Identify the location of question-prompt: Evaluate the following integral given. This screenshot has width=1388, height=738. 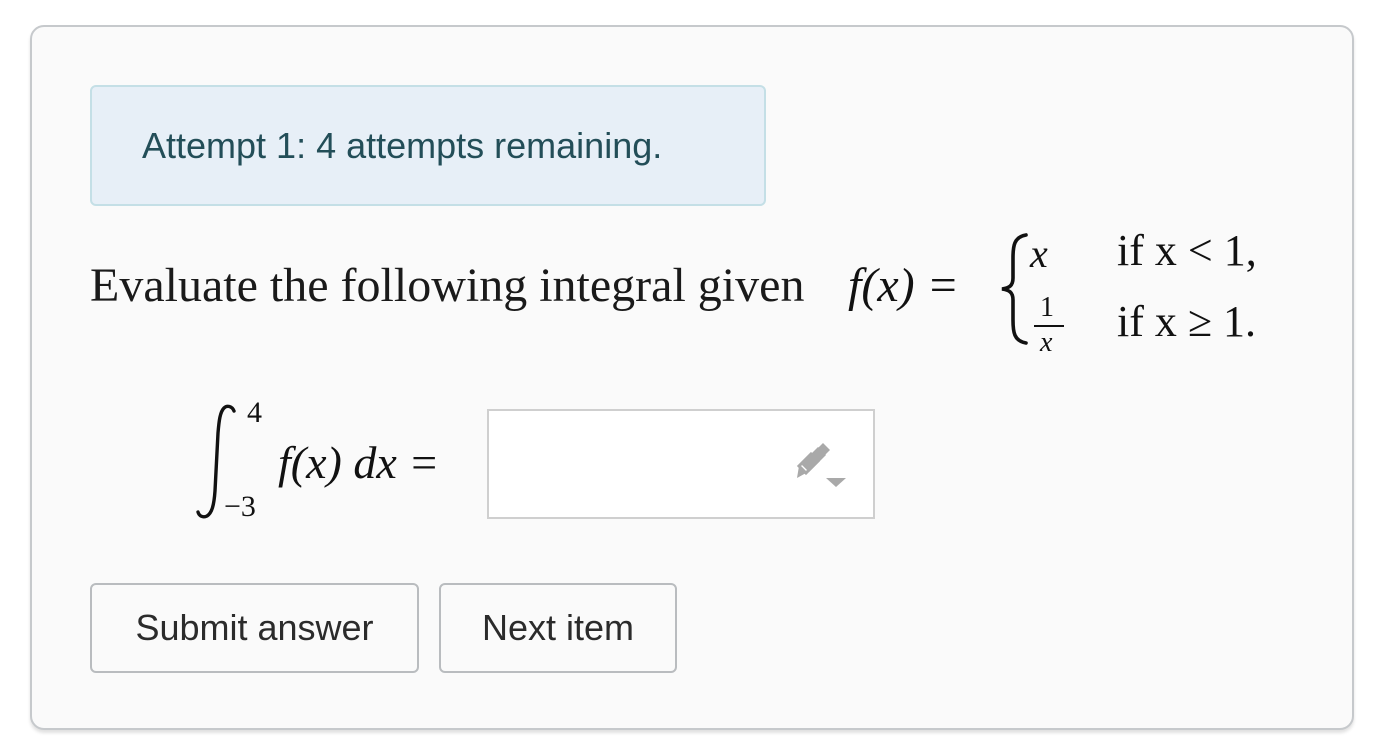
(447, 285).